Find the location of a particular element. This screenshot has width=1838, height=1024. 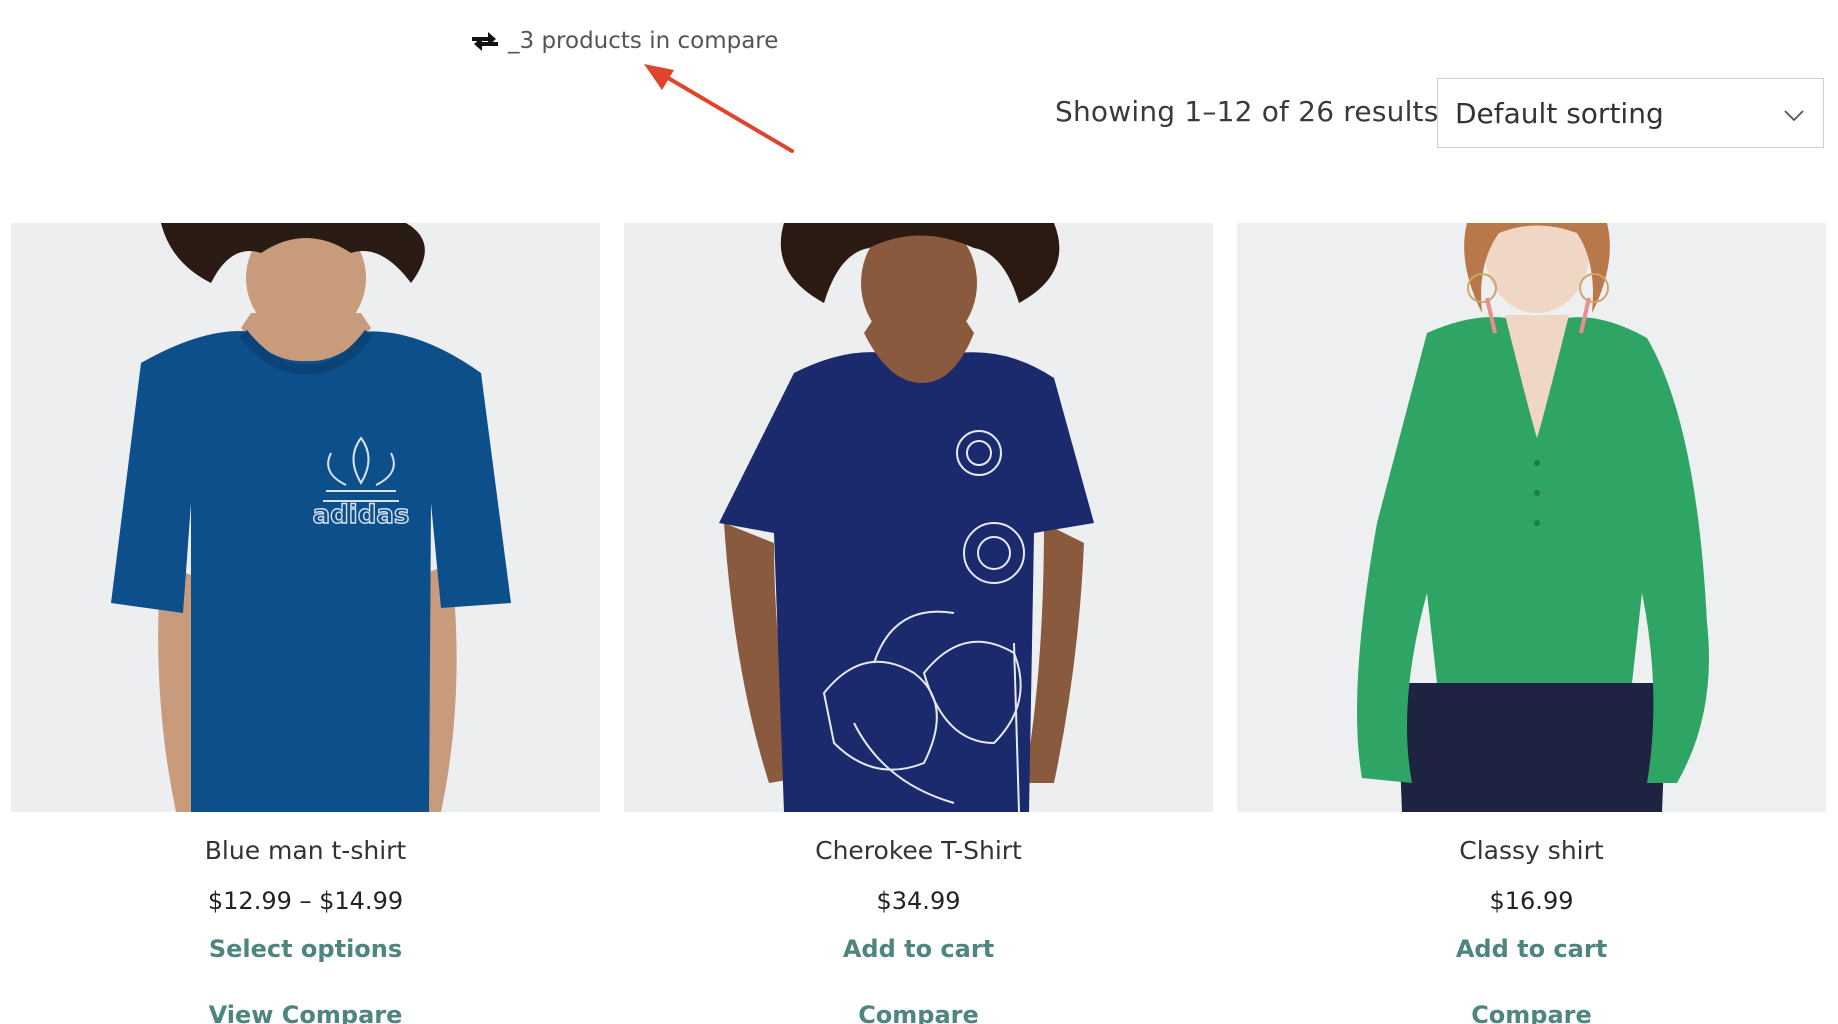

product-price: $12.99 – $14.99 is located at coordinates (305, 901).